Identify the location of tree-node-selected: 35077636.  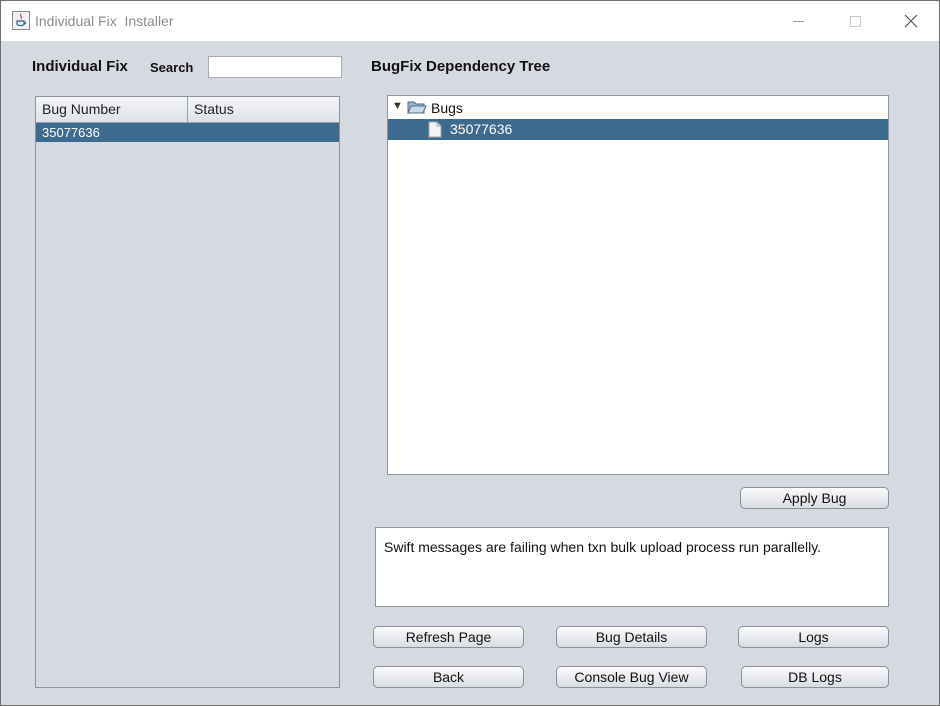
(638, 129).